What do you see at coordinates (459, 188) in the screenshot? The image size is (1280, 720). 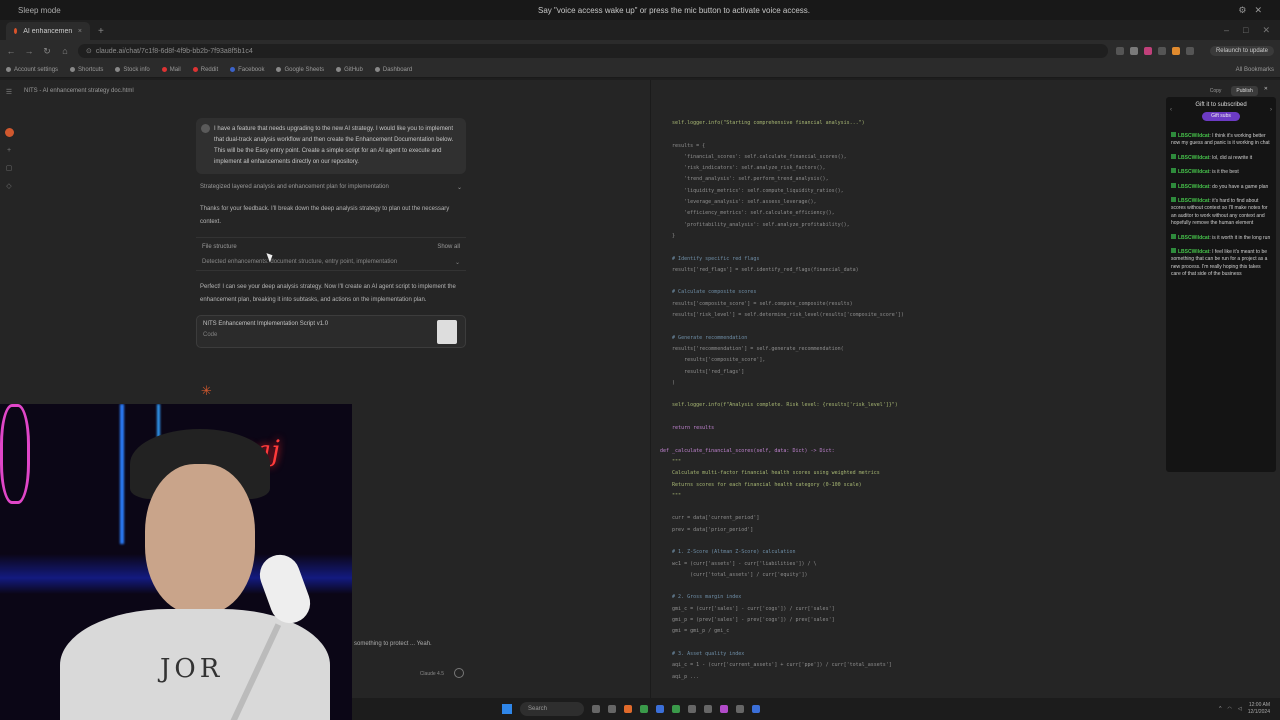 I see `chevron-down-icon: ⌄` at bounding box center [459, 188].